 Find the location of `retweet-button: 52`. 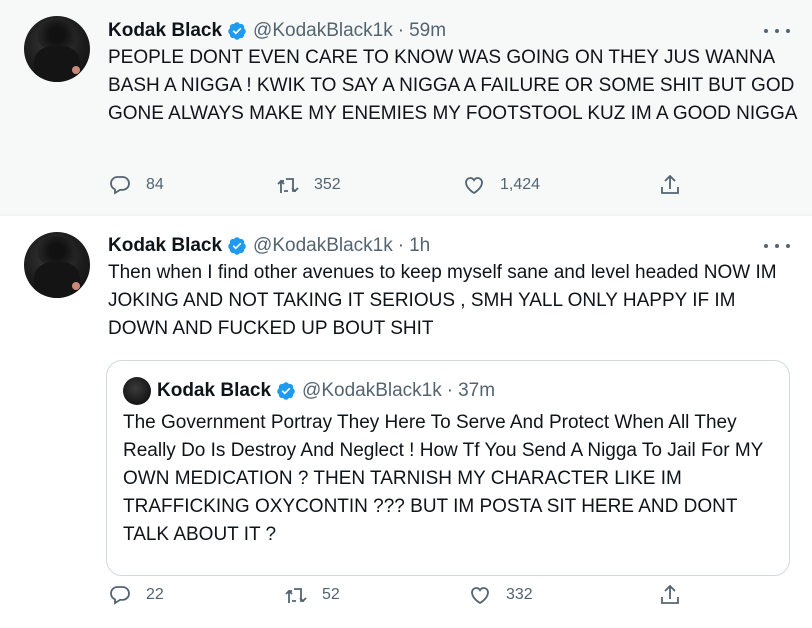

retweet-button: 52 is located at coordinates (312, 595).